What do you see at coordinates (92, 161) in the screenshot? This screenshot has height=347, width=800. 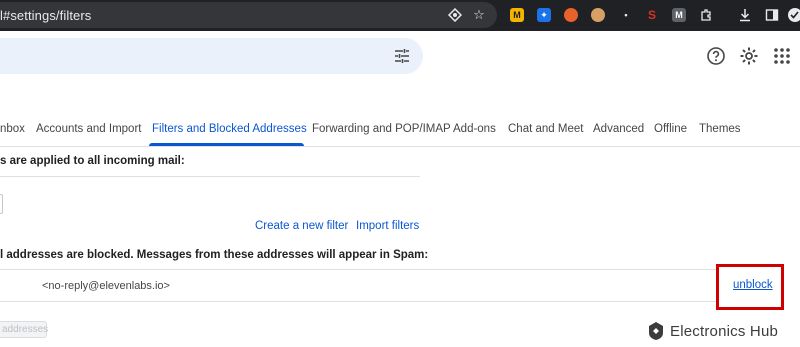 I see `filters-heading: s are applied to all incoming mail:` at bounding box center [92, 161].